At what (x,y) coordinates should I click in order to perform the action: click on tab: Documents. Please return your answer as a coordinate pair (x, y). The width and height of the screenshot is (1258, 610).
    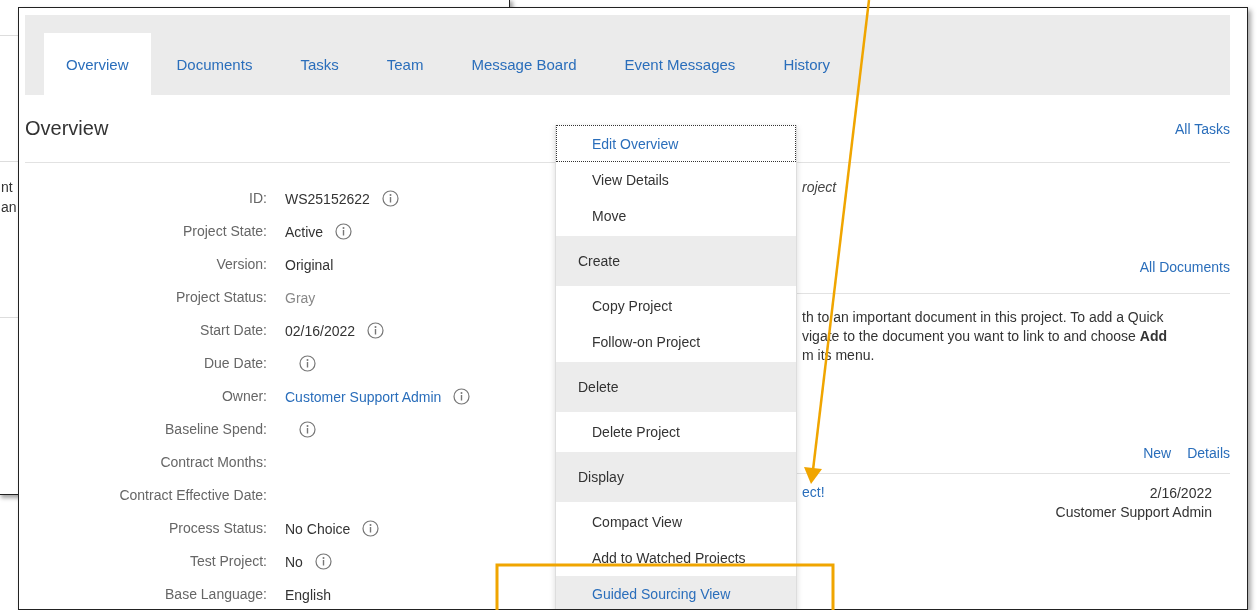
    Looking at the image, I should click on (214, 64).